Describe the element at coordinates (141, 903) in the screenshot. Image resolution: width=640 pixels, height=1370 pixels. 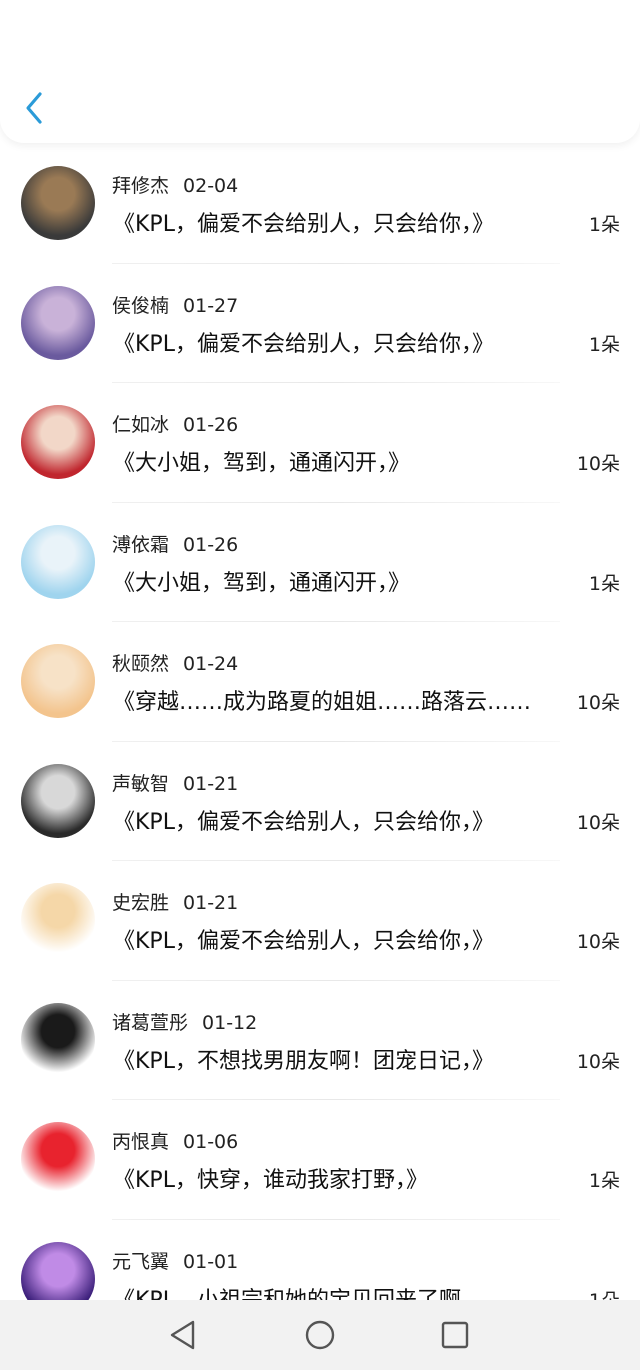
I see `user-name: 史宏胜` at that location.